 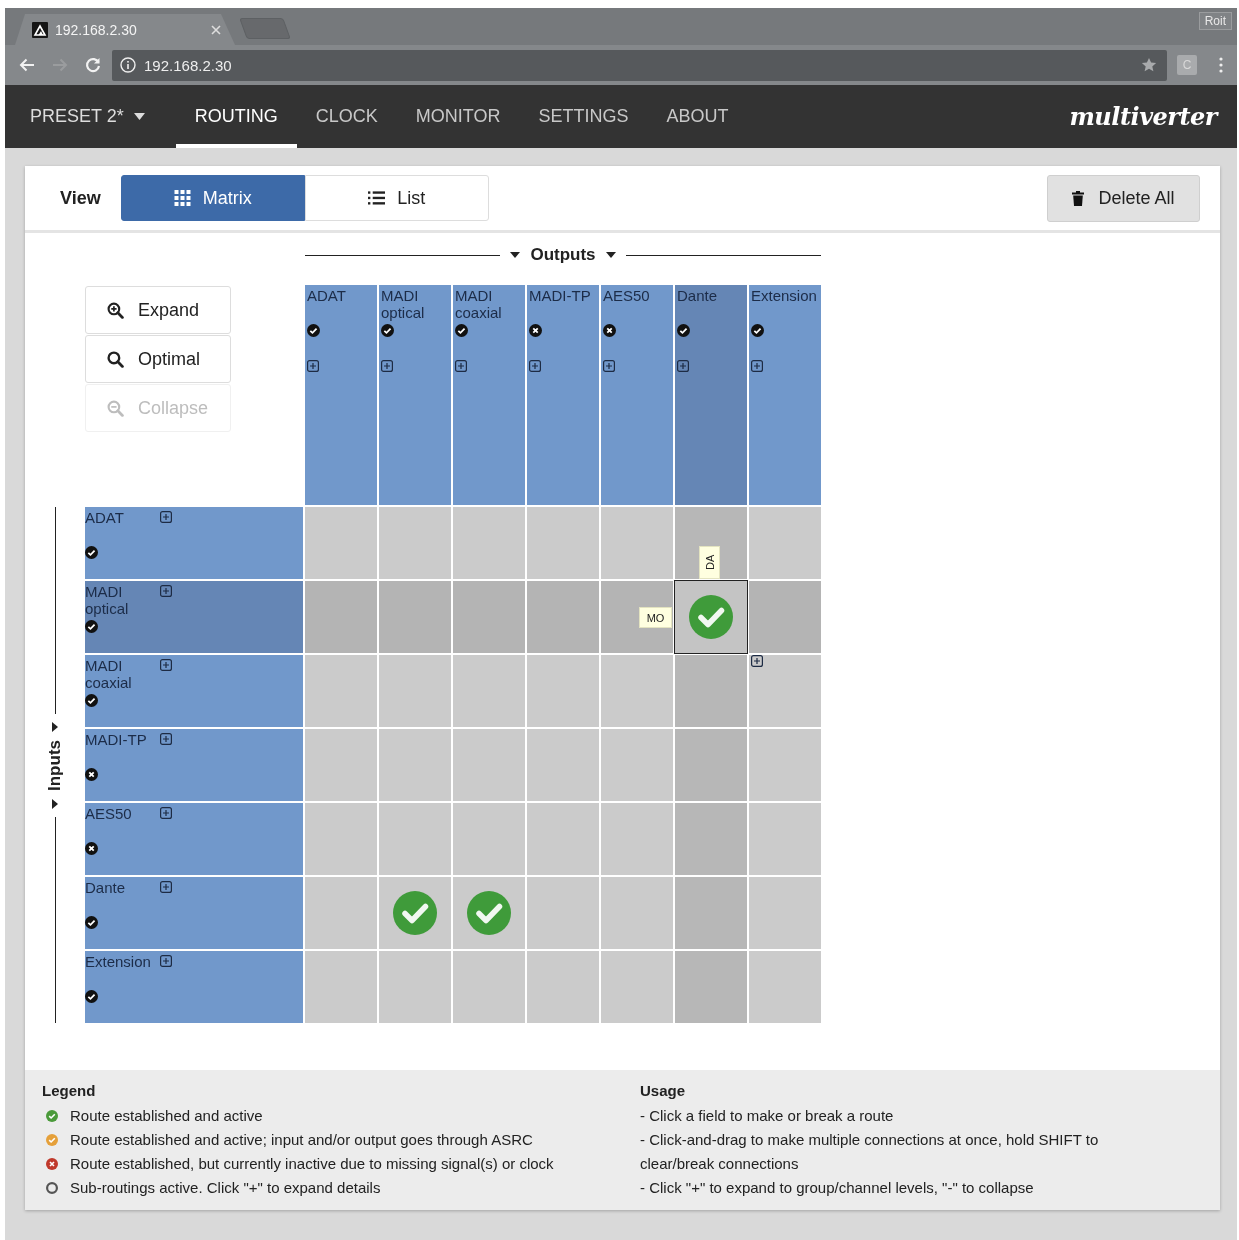 I want to click on column-header: AES50, so click(x=637, y=395).